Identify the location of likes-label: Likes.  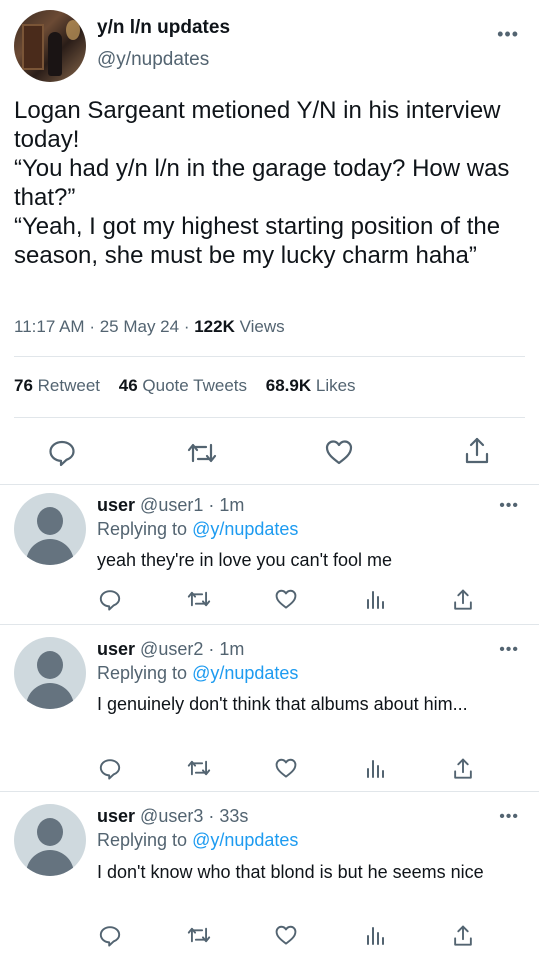
(335, 385).